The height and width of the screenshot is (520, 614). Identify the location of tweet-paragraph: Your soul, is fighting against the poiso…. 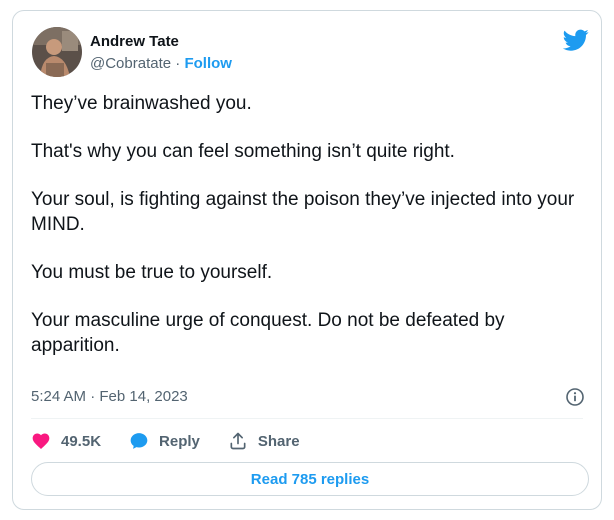
(303, 212).